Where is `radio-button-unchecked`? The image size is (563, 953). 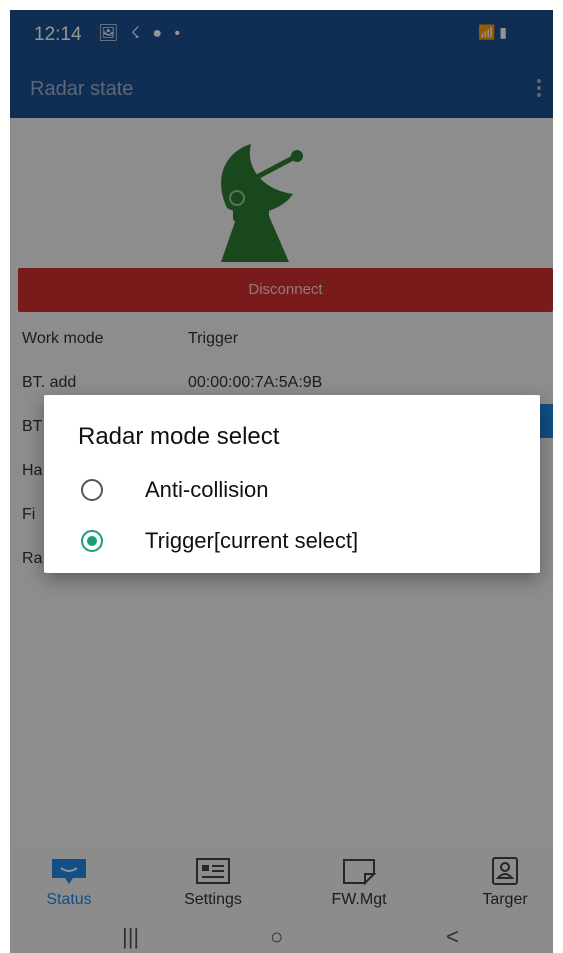 radio-button-unchecked is located at coordinates (92, 490).